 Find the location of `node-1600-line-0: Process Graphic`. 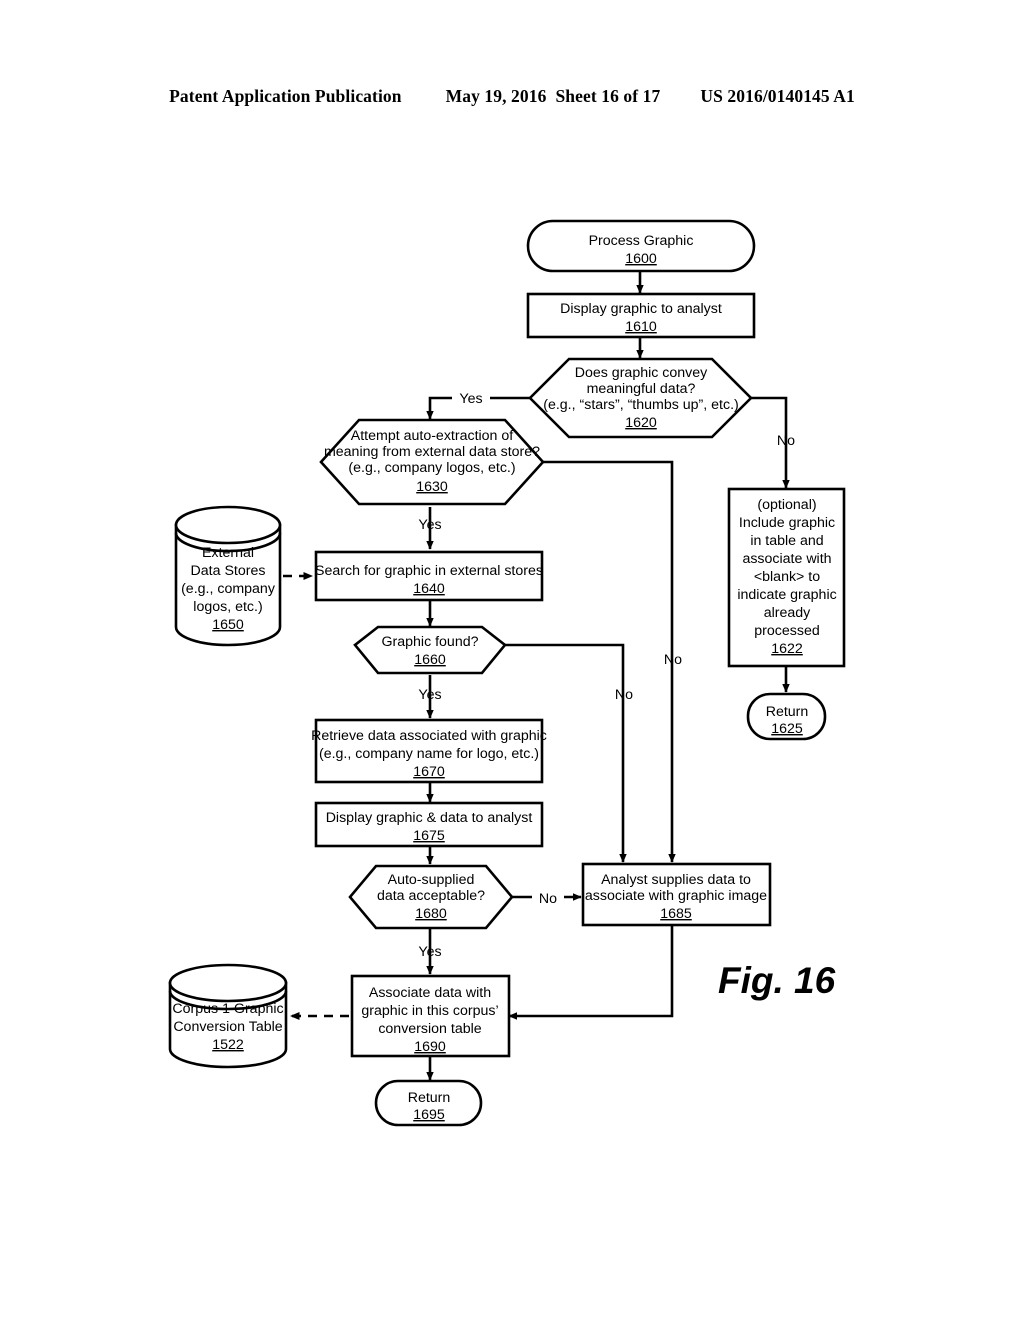

node-1600-line-0: Process Graphic is located at coordinates (641, 241).